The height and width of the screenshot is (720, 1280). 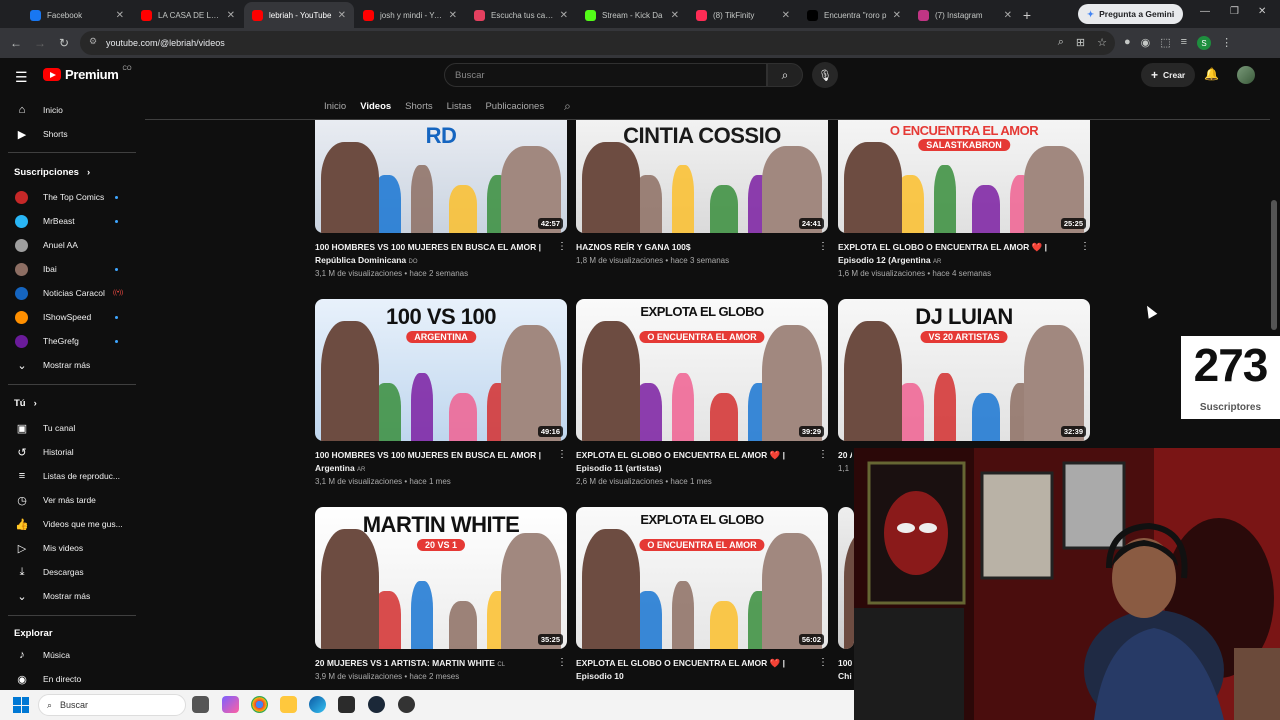 I want to click on extension-2-icon: ◉, so click(x=1146, y=43).